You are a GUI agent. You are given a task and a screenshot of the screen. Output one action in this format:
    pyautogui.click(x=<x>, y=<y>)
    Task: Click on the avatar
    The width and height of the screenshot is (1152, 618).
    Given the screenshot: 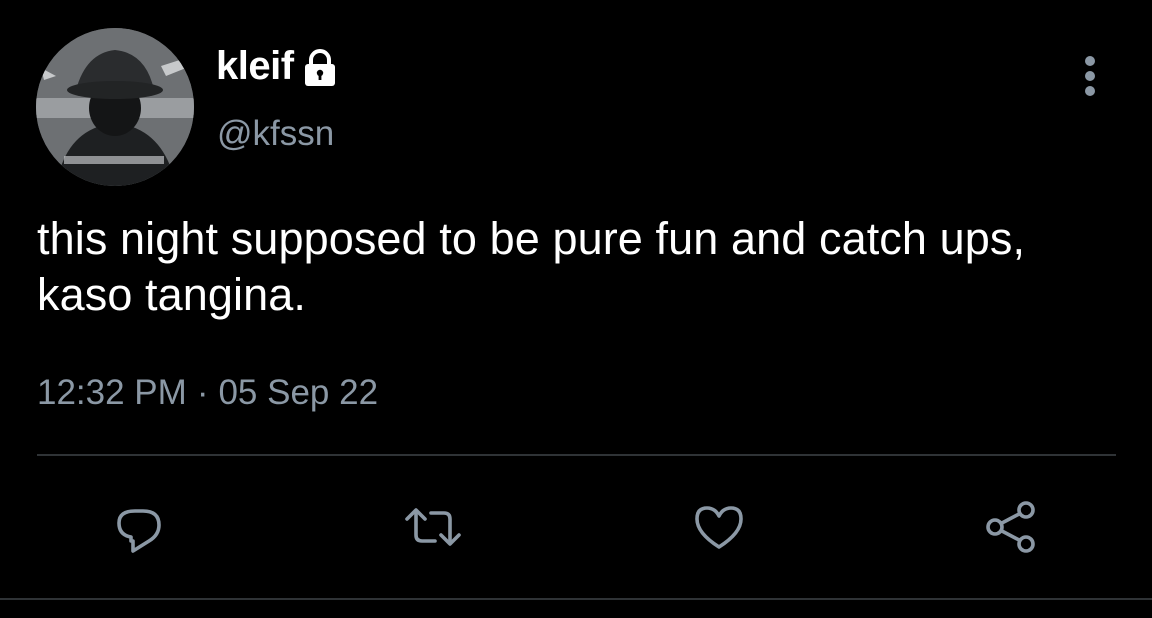 What is the action you would take?
    pyautogui.click(x=115, y=107)
    